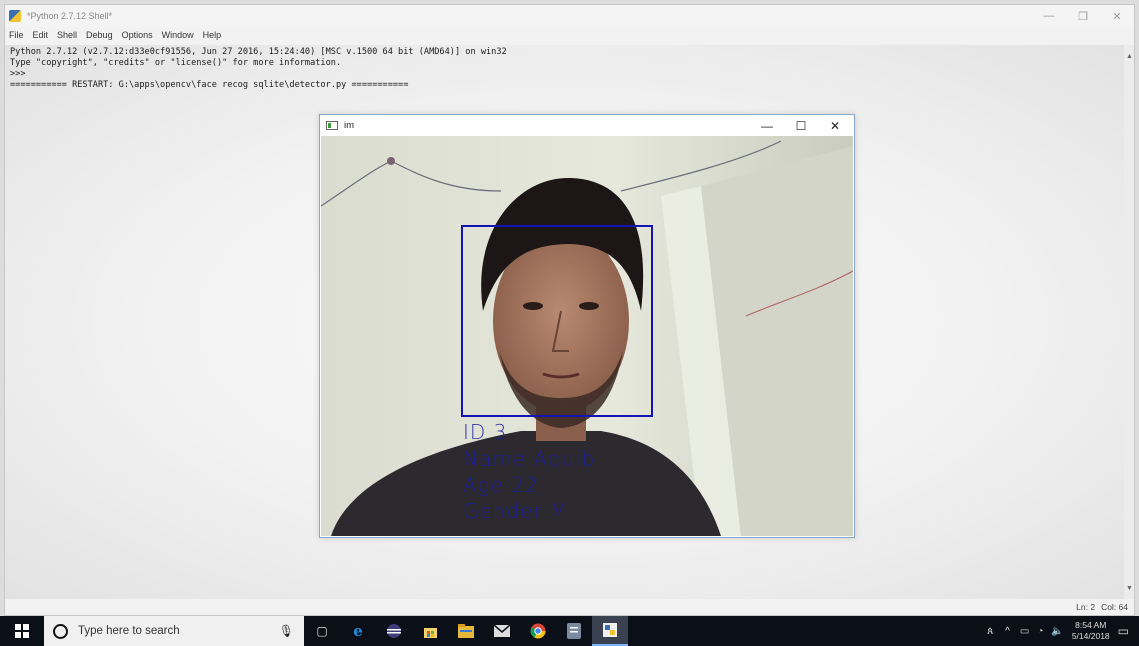 Image resolution: width=1139 pixels, height=646 pixels. What do you see at coordinates (99, 35) in the screenshot?
I see `menu-debug: Debug` at bounding box center [99, 35].